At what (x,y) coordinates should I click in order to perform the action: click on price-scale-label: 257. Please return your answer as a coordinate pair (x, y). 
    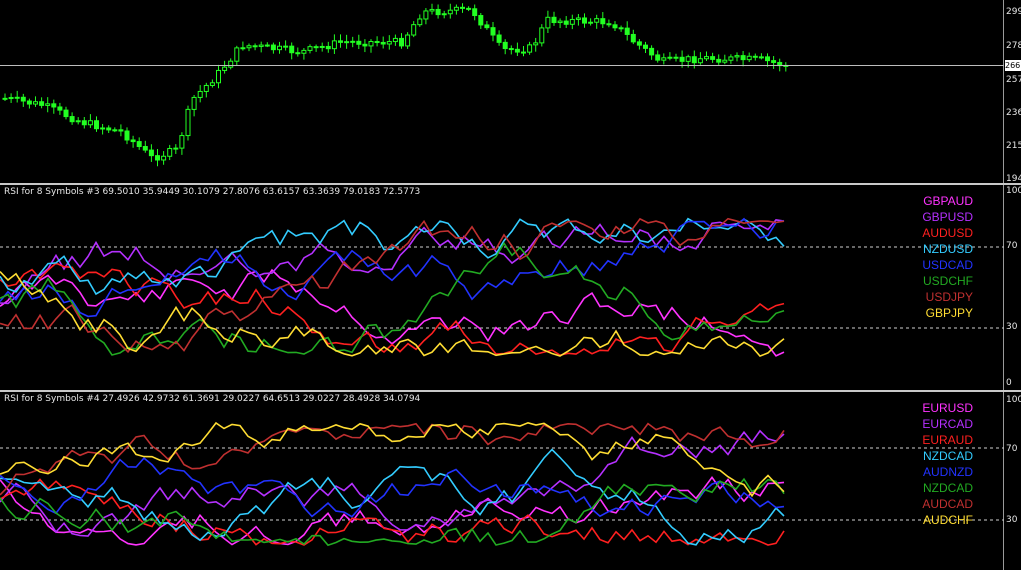
    Looking at the image, I should click on (1013, 80).